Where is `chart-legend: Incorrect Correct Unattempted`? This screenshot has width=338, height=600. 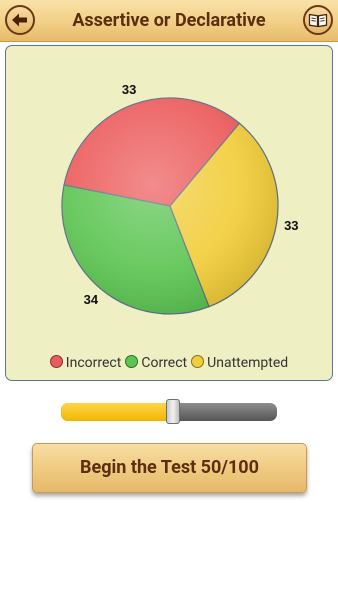
chart-legend: Incorrect Correct Unattempted is located at coordinates (169, 366).